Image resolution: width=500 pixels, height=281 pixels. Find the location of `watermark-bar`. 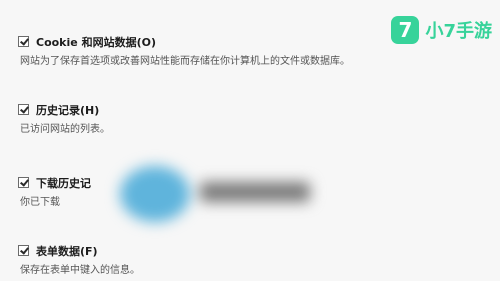

watermark-bar is located at coordinates (255, 192).